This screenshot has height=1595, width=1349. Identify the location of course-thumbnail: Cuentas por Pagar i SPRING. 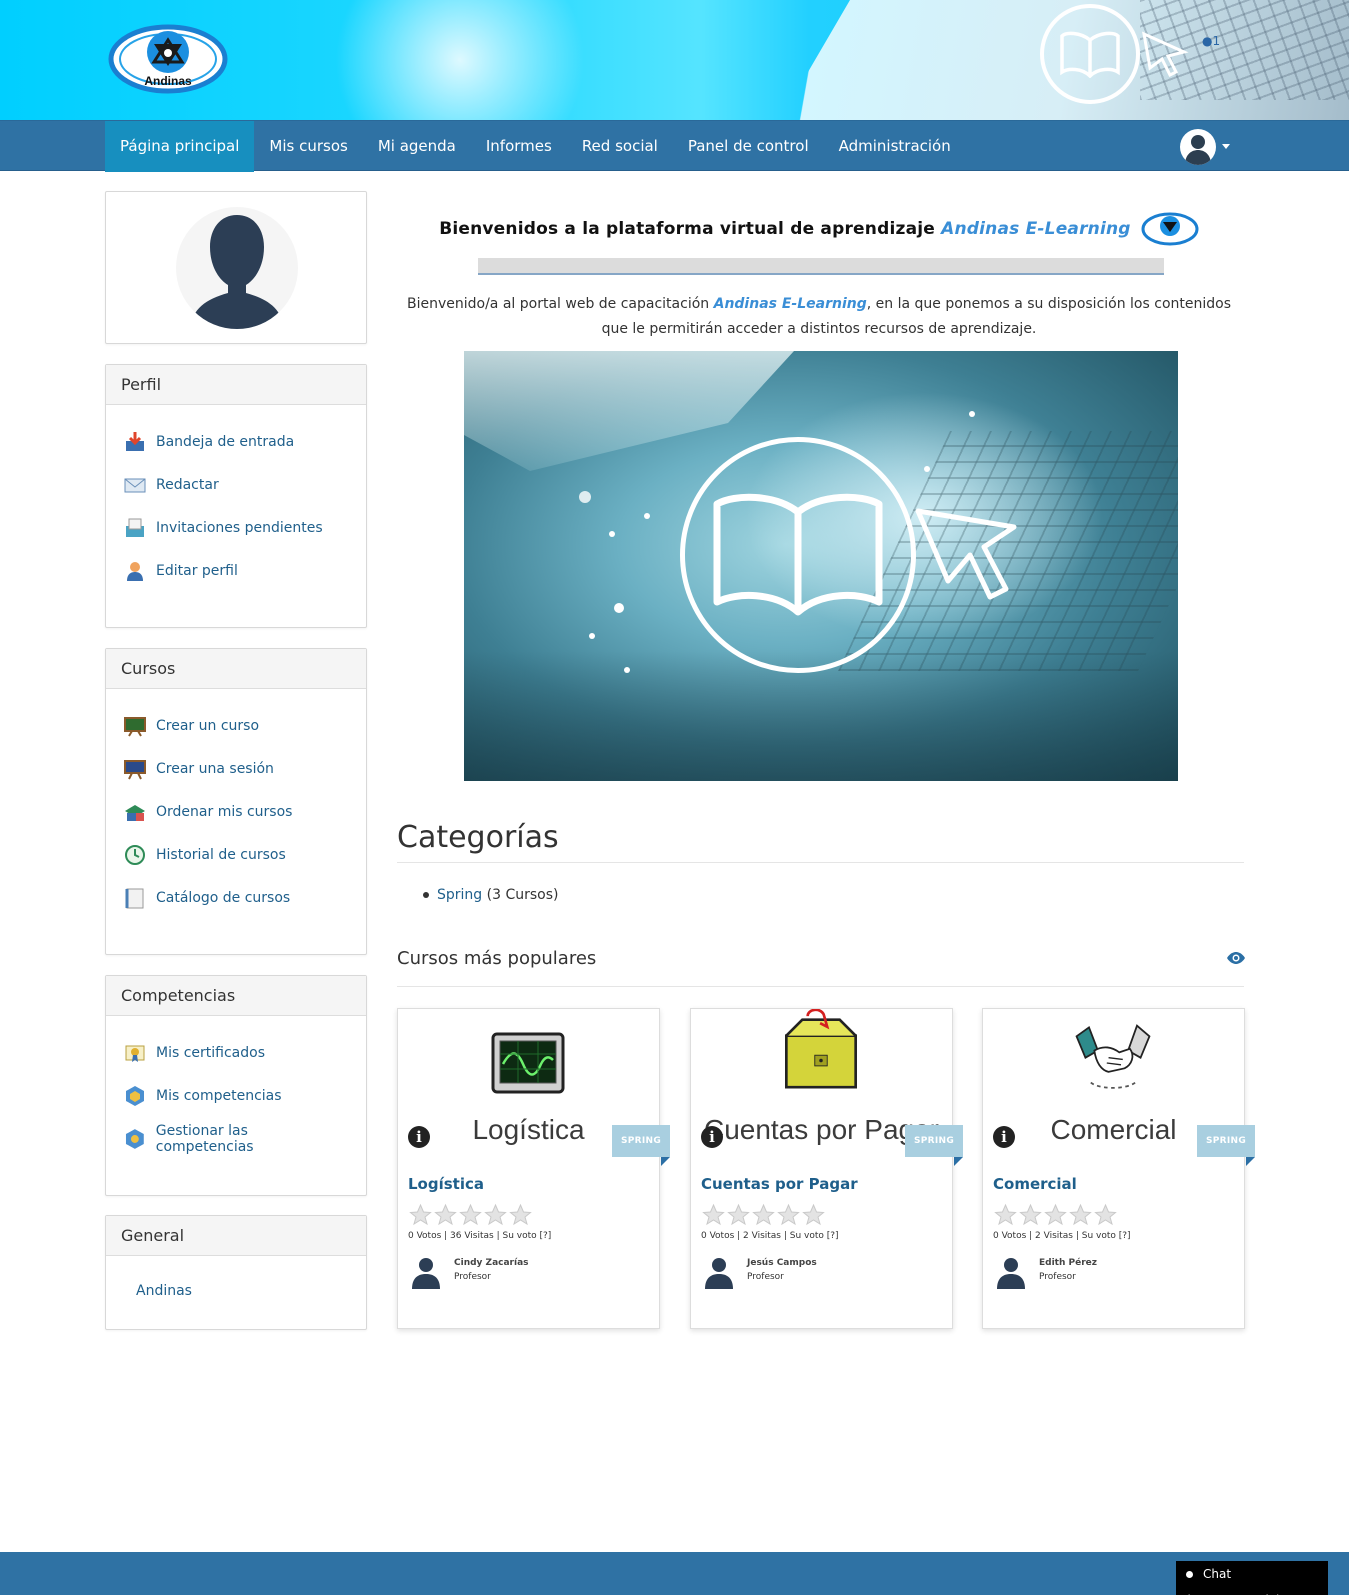
(827, 1087).